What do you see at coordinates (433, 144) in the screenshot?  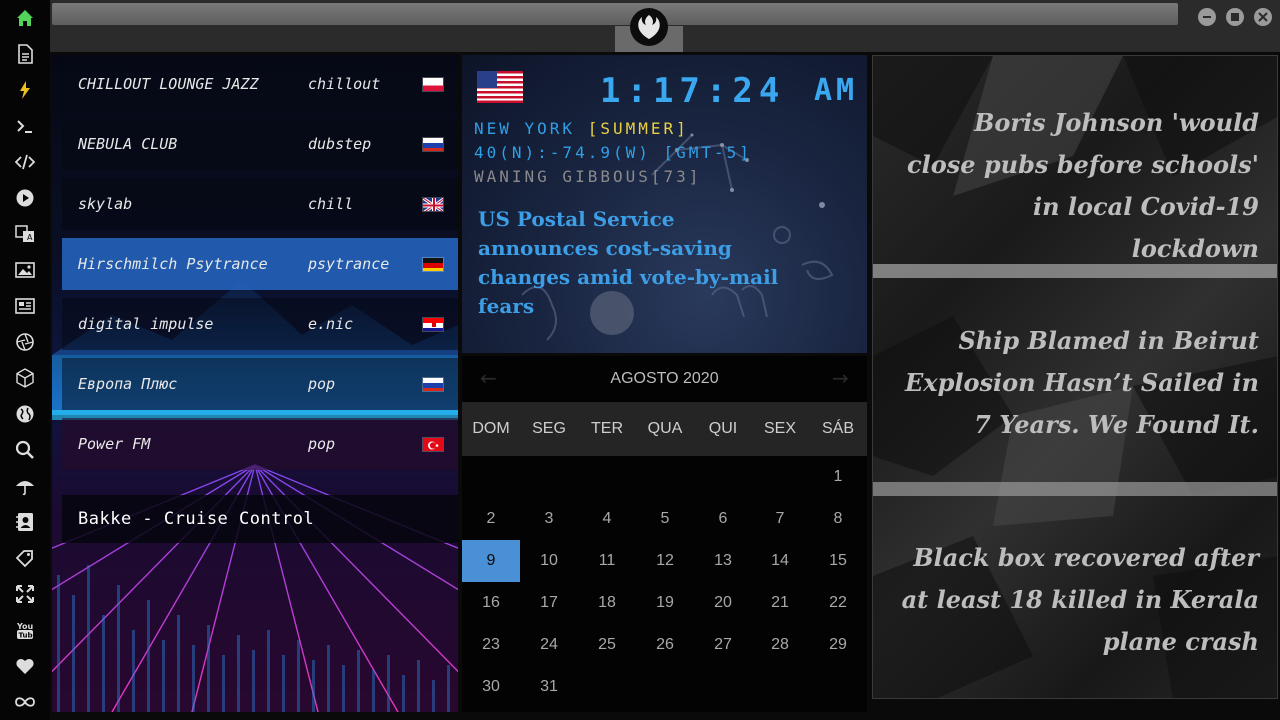 I see `flag-russia-icon` at bounding box center [433, 144].